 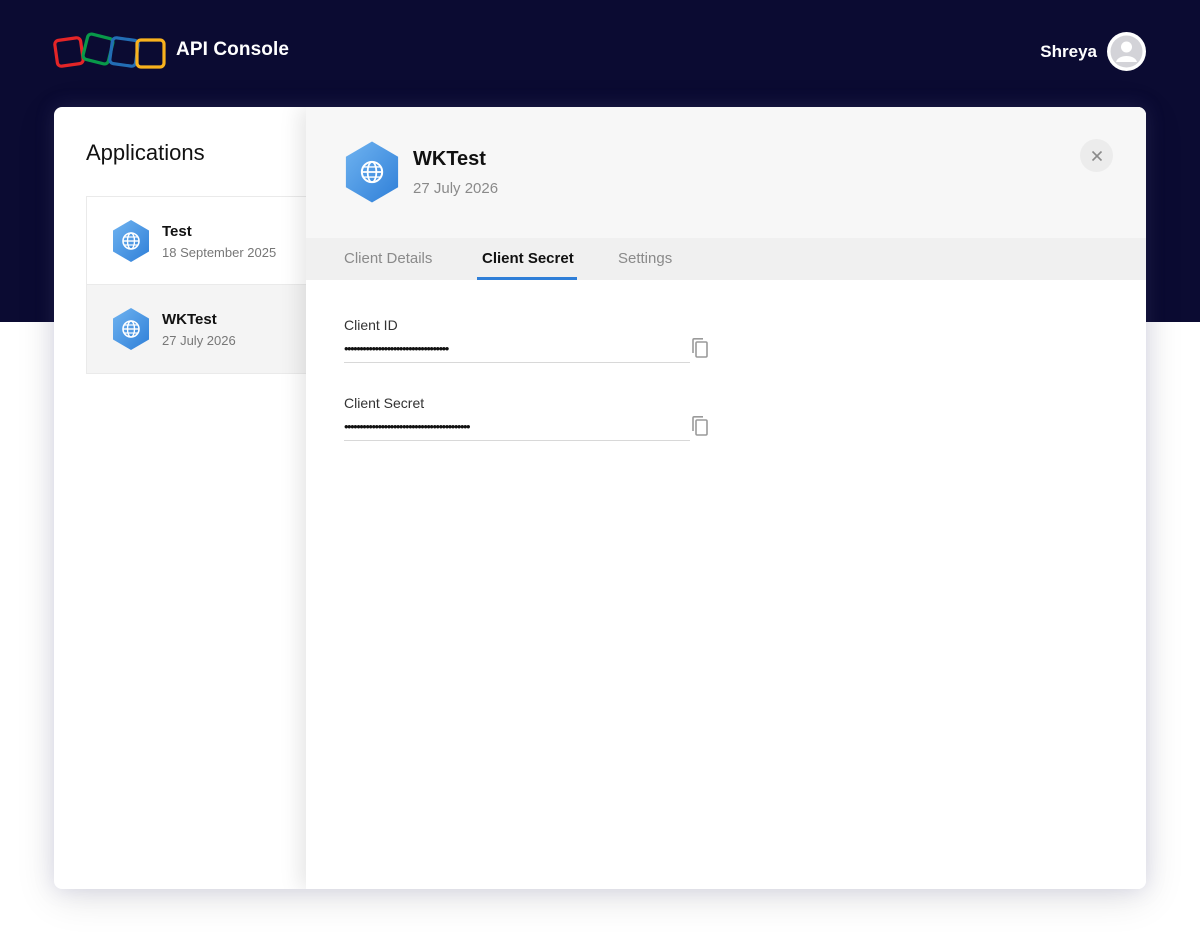 What do you see at coordinates (517, 350) in the screenshot?
I see `client-id-field: ••••••••••••••••••••••••••••••••••` at bounding box center [517, 350].